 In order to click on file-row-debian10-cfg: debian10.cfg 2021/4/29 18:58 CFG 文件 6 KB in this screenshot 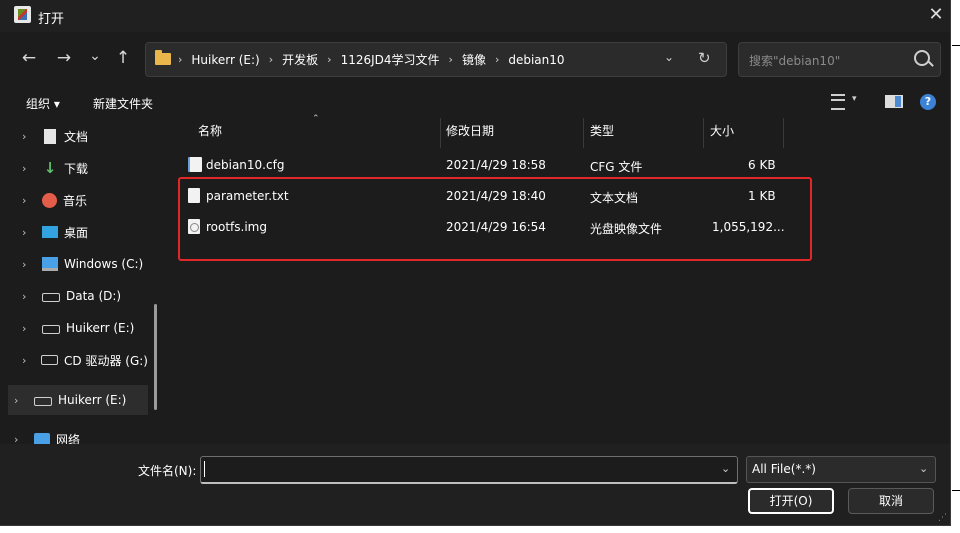, I will do `click(483, 165)`.